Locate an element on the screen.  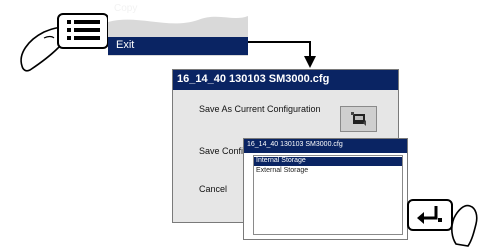
menu-key-press-illustration is located at coordinates (64, 42).